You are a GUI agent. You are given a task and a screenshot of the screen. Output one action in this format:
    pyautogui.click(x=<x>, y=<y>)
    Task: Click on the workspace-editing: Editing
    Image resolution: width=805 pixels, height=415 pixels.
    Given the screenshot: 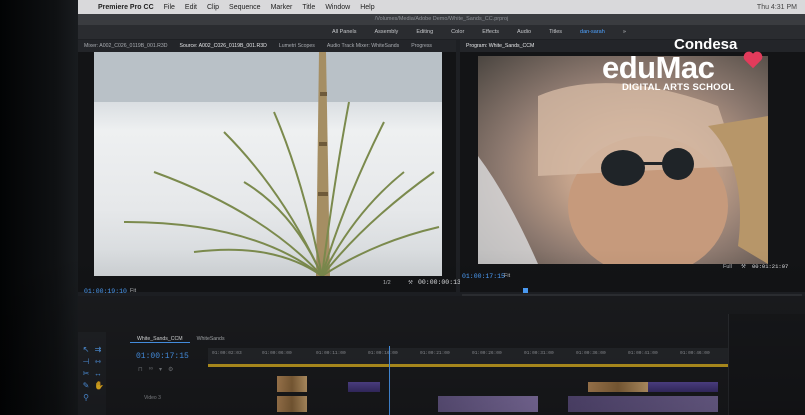 What is the action you would take?
    pyautogui.click(x=424, y=32)
    